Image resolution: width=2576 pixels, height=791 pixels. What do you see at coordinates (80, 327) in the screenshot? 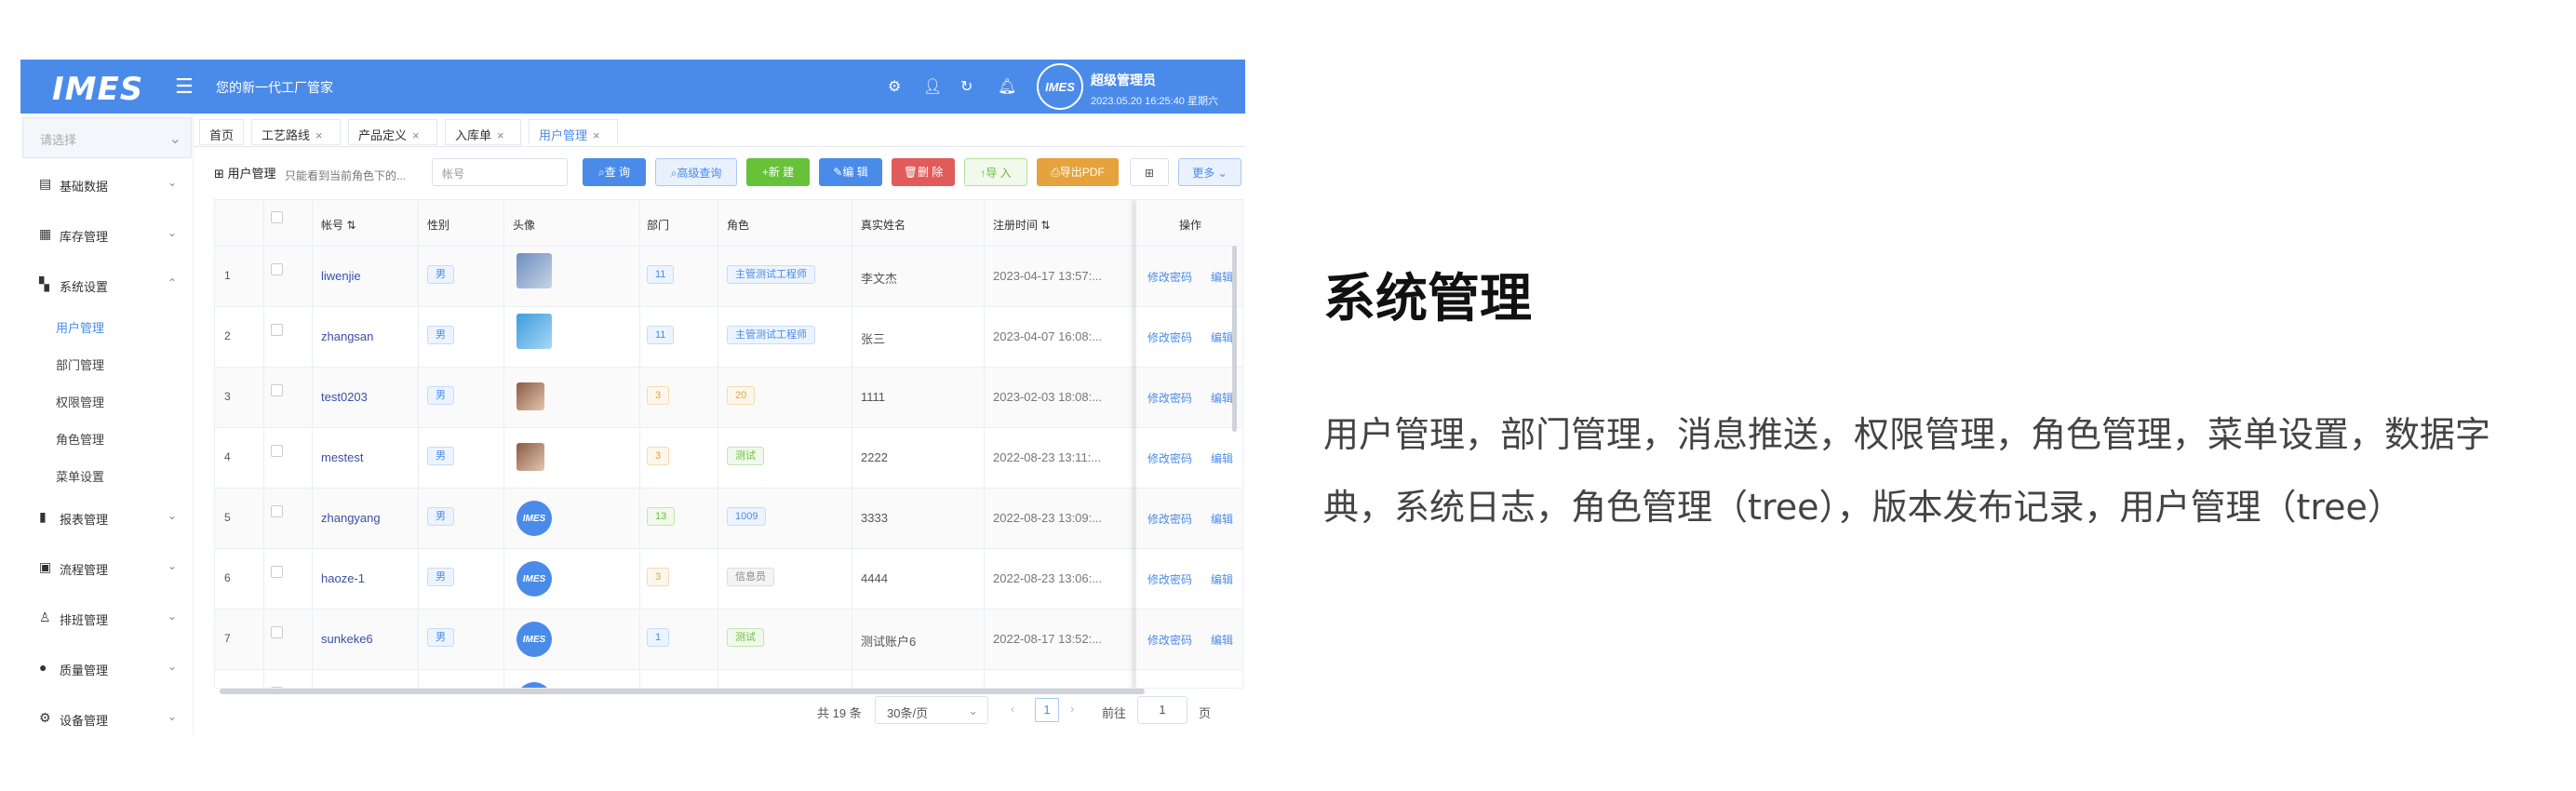
I see `sidebar-subitem-user: 用户管理` at bounding box center [80, 327].